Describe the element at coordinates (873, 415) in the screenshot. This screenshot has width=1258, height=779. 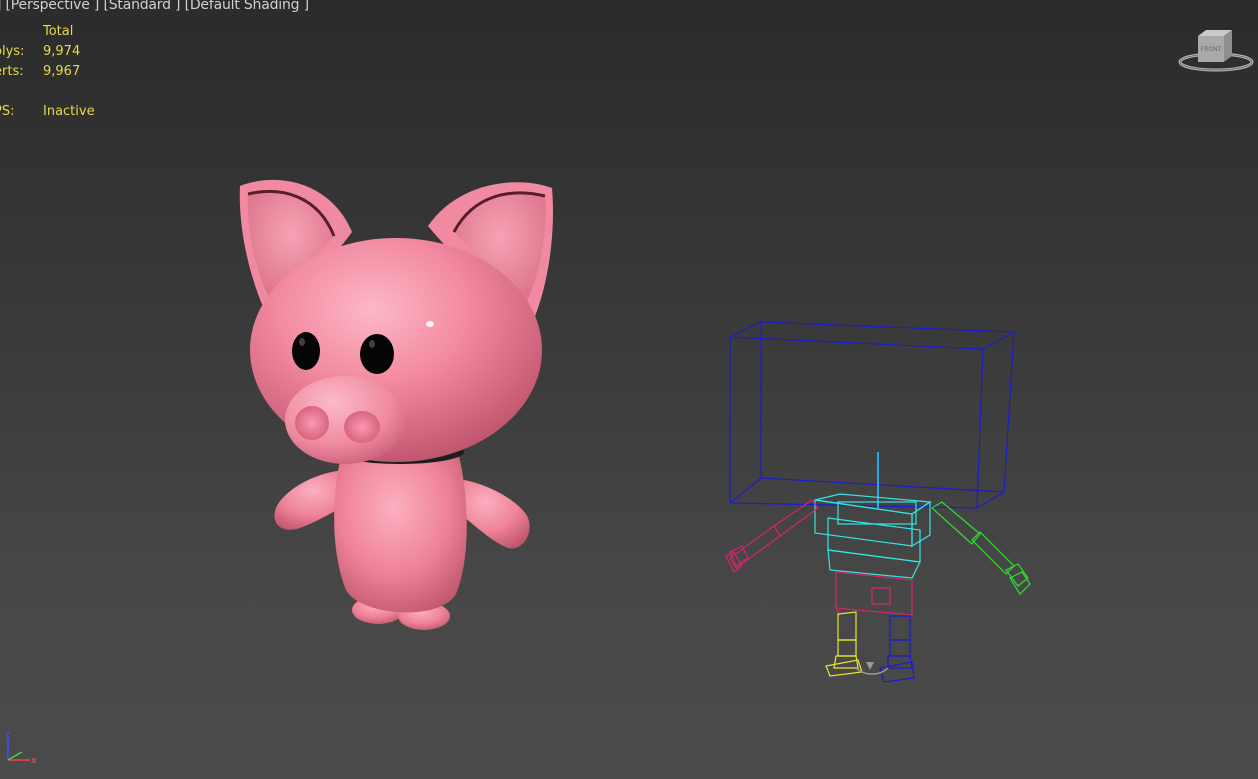
I see `head-bounding-box` at that location.